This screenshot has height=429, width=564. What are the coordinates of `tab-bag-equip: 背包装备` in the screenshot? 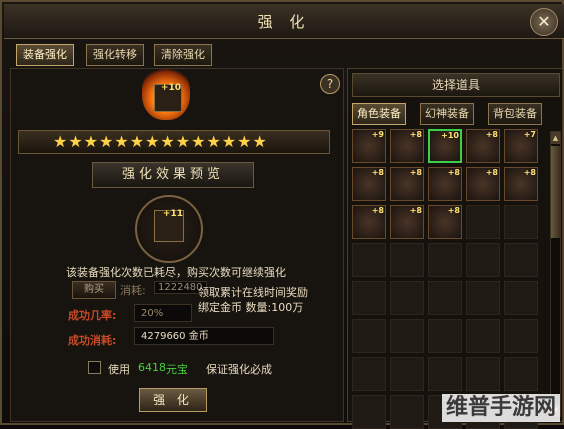 It's located at (515, 114).